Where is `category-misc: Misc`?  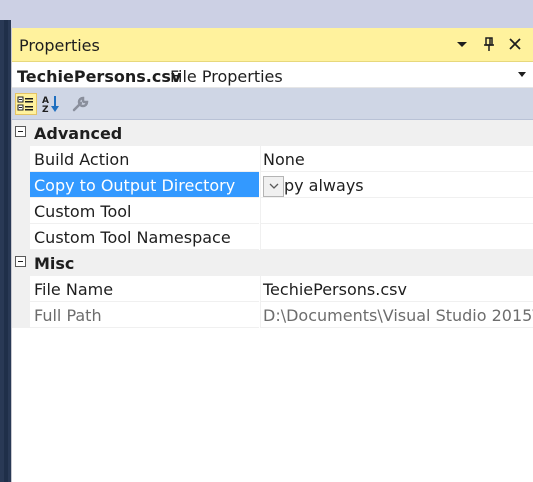
category-misc: Misc is located at coordinates (272, 263).